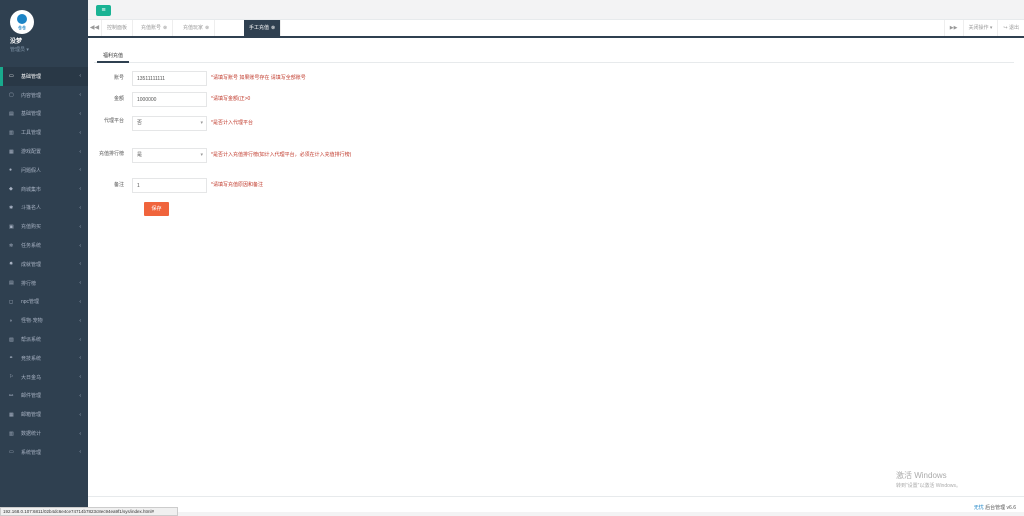  Describe the element at coordinates (11, 339) in the screenshot. I see `menu-icon: ▧` at that location.